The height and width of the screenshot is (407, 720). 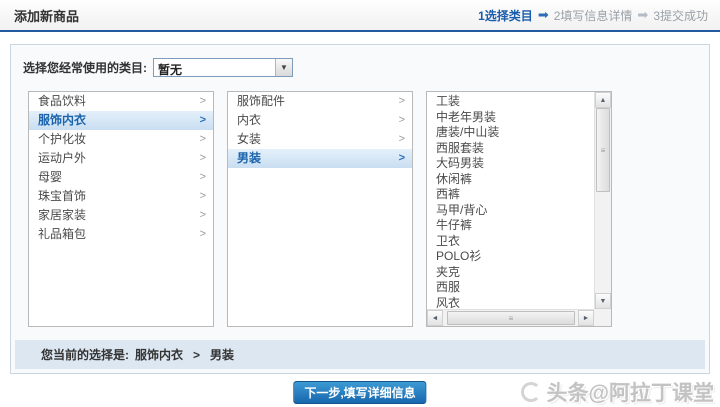 What do you see at coordinates (121, 120) in the screenshot?
I see `category-item: 服饰内衣 >` at bounding box center [121, 120].